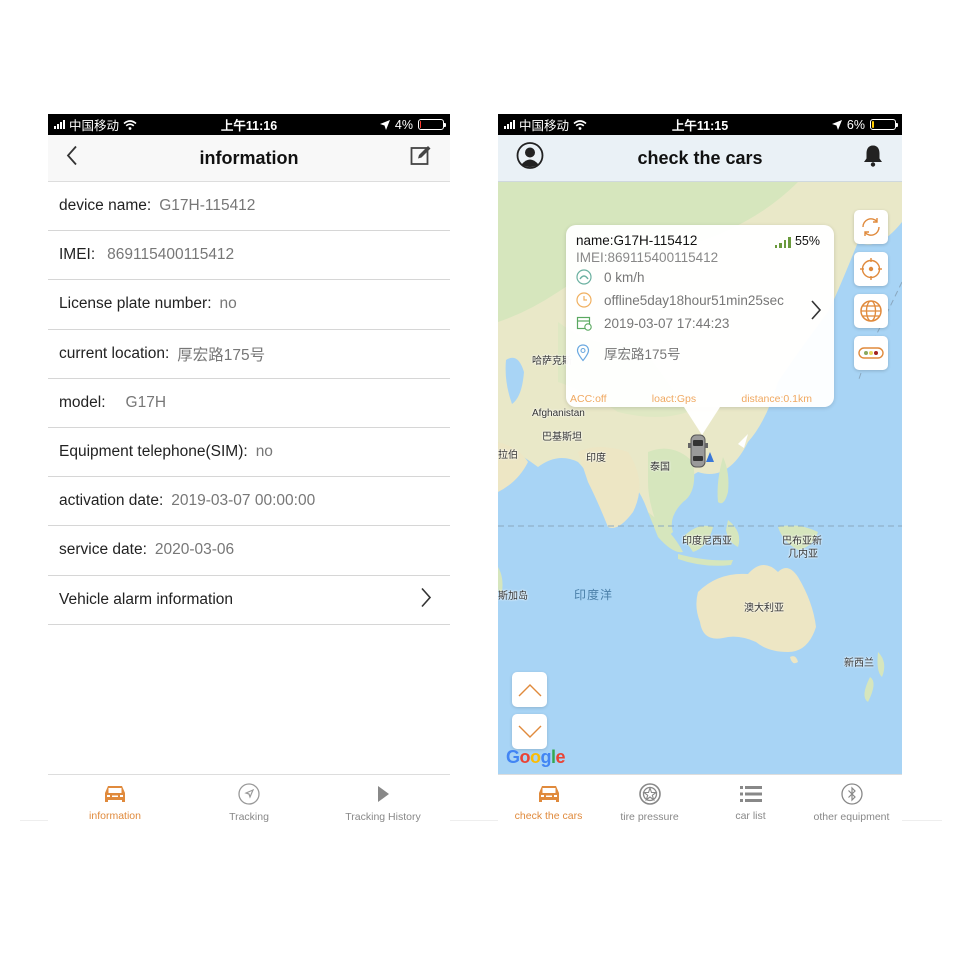 The image size is (960, 960). I want to click on popup-footer: ACC:off loact:Gps distance:0.1km, so click(691, 399).